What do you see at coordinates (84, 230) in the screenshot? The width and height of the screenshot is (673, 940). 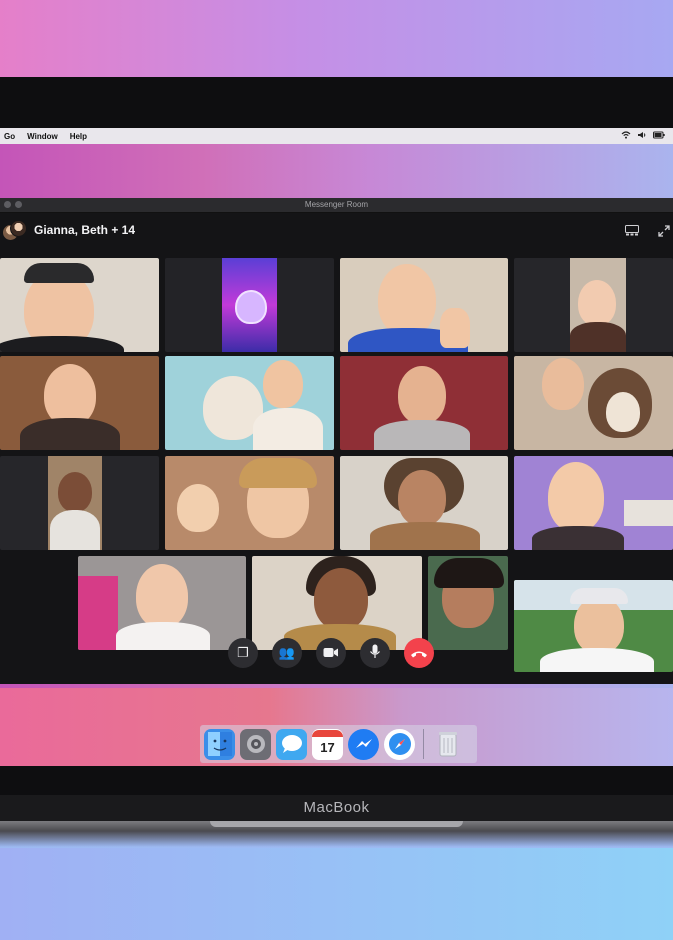 I see `group-name: Gianna, Beth + 14` at bounding box center [84, 230].